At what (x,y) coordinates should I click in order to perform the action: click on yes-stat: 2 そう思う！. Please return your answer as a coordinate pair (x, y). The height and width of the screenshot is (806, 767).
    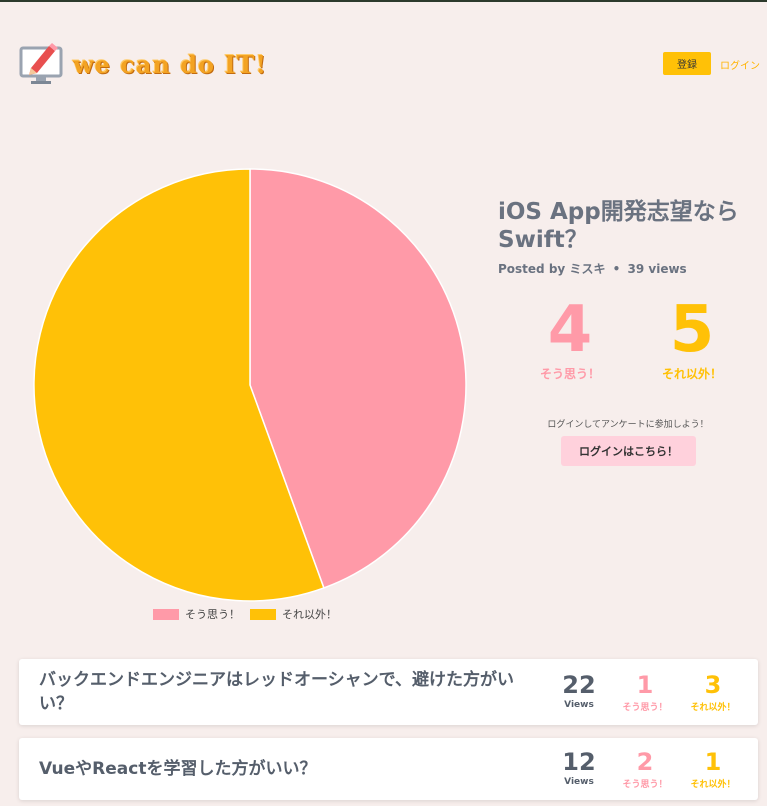
    Looking at the image, I should click on (645, 769).